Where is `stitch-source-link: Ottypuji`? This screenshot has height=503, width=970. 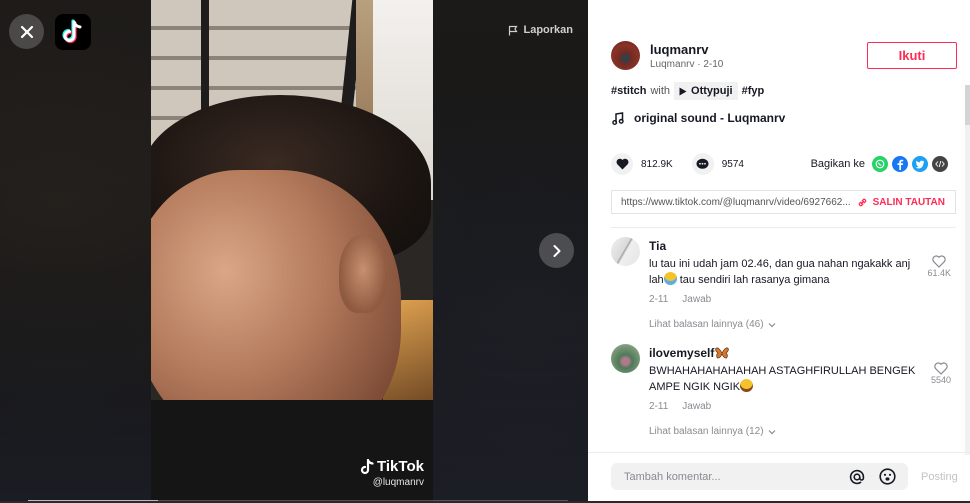
stitch-source-link: Ottypuji is located at coordinates (706, 91).